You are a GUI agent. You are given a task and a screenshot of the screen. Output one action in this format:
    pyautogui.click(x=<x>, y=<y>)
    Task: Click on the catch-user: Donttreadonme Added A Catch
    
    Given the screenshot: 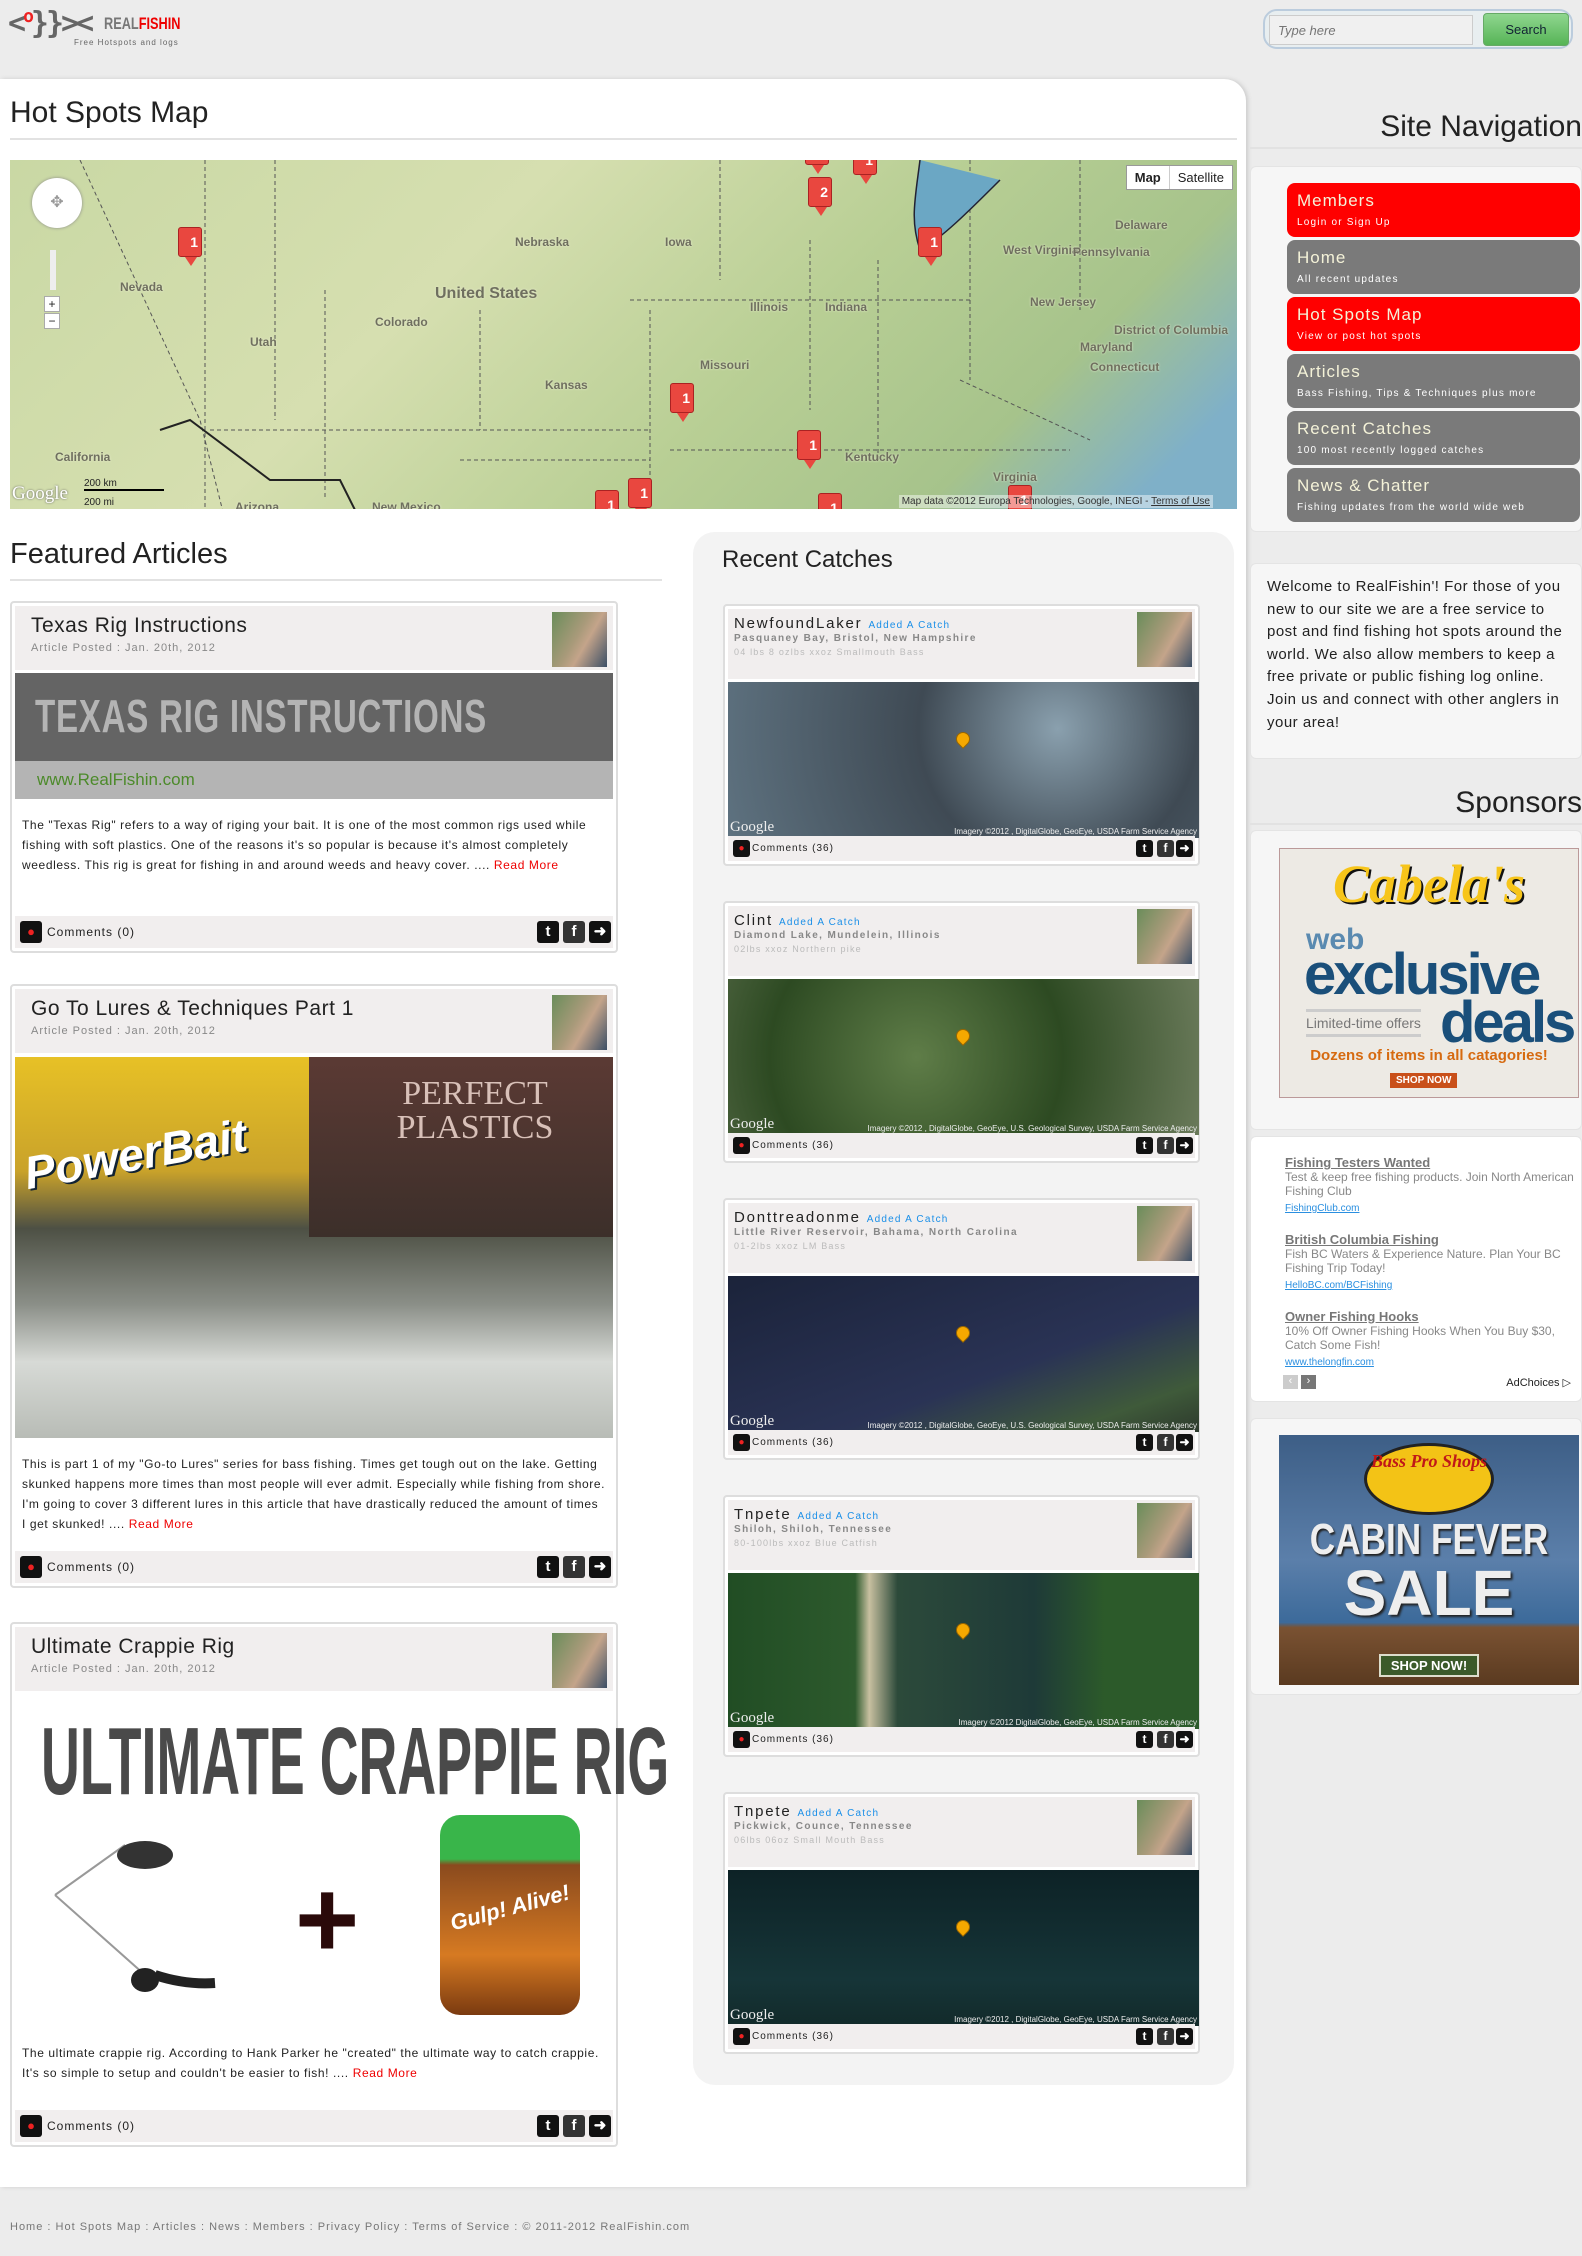 What is the action you would take?
    pyautogui.click(x=841, y=1217)
    